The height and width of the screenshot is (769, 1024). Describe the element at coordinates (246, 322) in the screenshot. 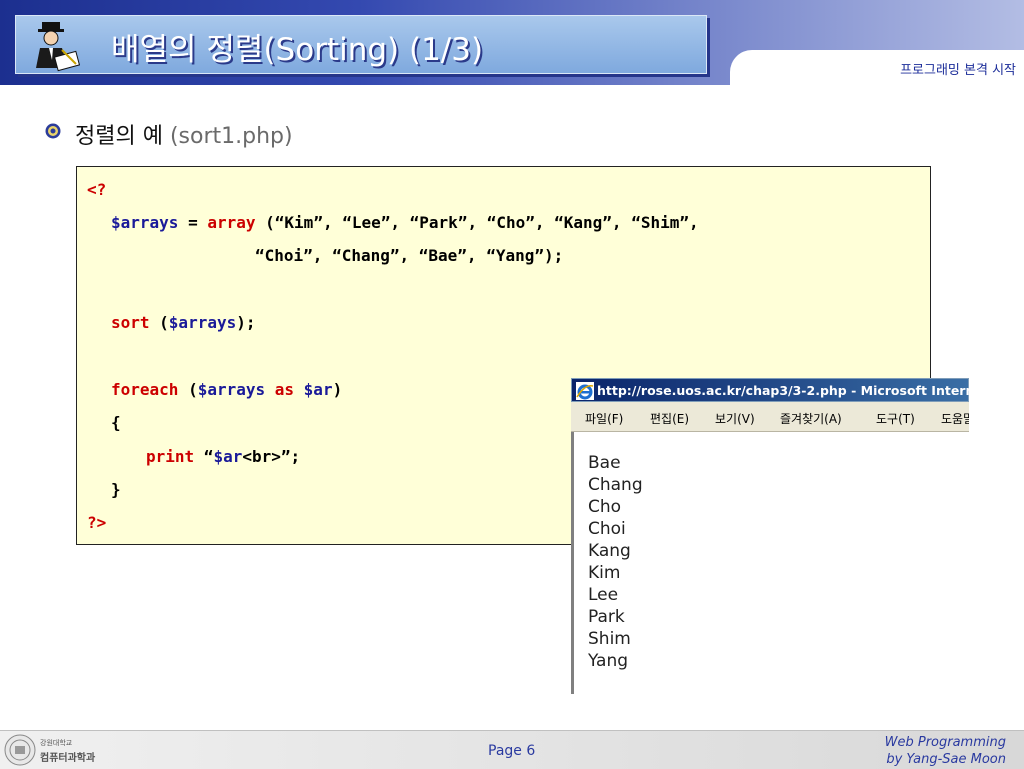

I see `code-paren-close: );` at that location.